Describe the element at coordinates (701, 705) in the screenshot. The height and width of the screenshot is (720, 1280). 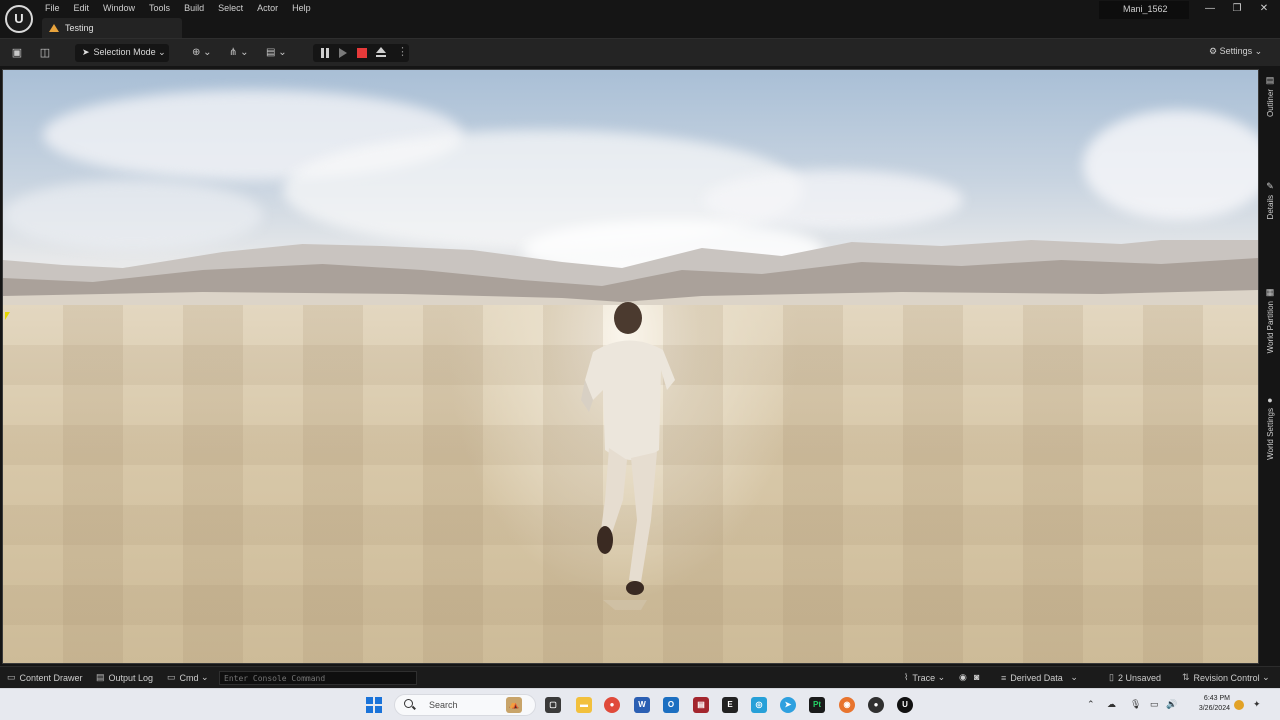
I see `media-app-icon: ▤` at that location.